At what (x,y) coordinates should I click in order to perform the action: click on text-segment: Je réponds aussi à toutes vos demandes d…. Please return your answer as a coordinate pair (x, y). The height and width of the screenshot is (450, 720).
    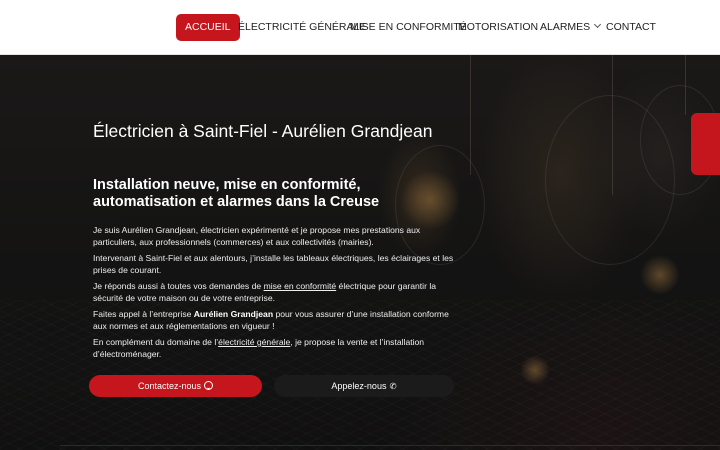
    Looking at the image, I should click on (178, 286).